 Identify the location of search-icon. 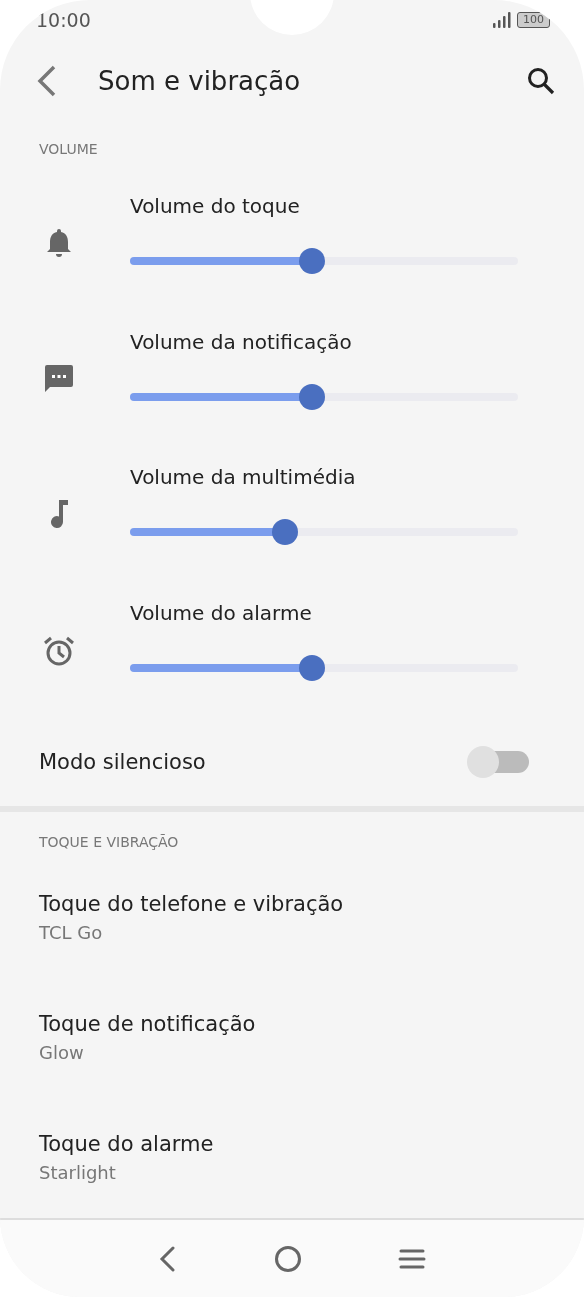
(541, 81).